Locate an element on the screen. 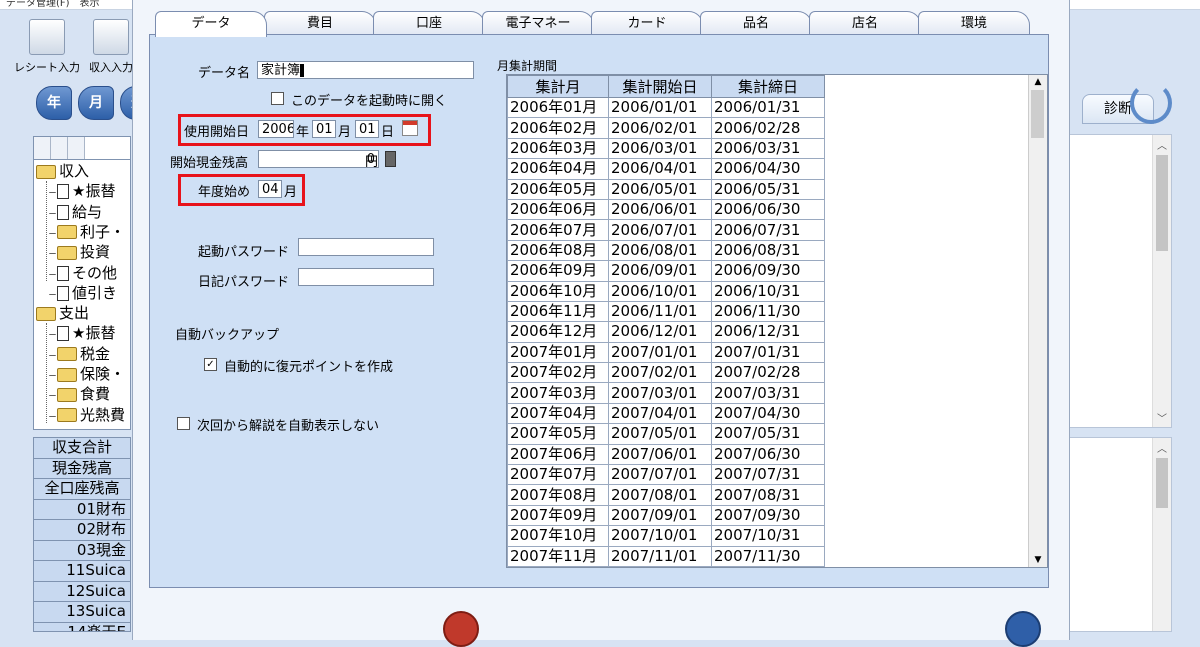 Image resolution: width=1200 pixels, height=647 pixels. start-cash-input: 0 is located at coordinates (318, 159).